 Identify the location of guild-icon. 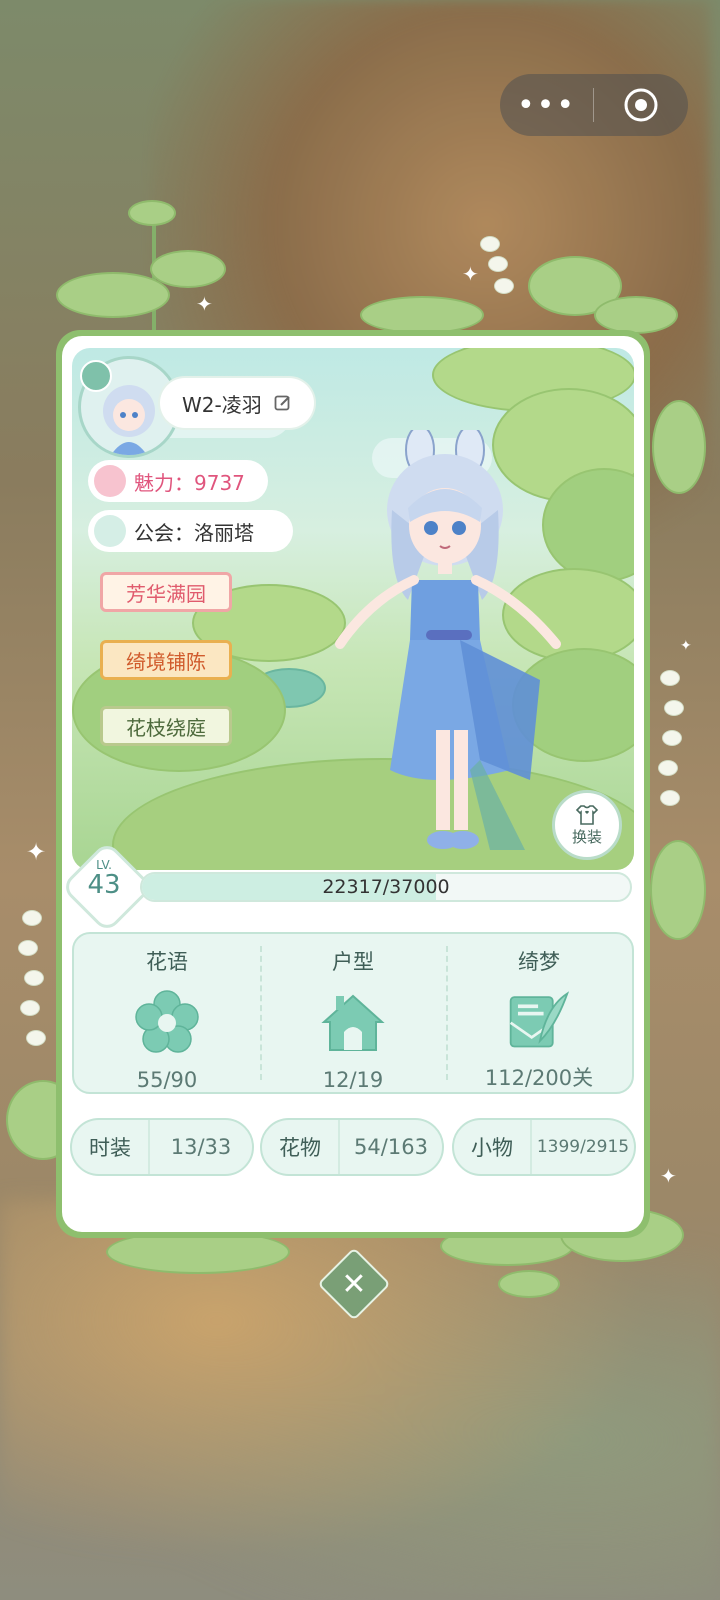
(110, 531).